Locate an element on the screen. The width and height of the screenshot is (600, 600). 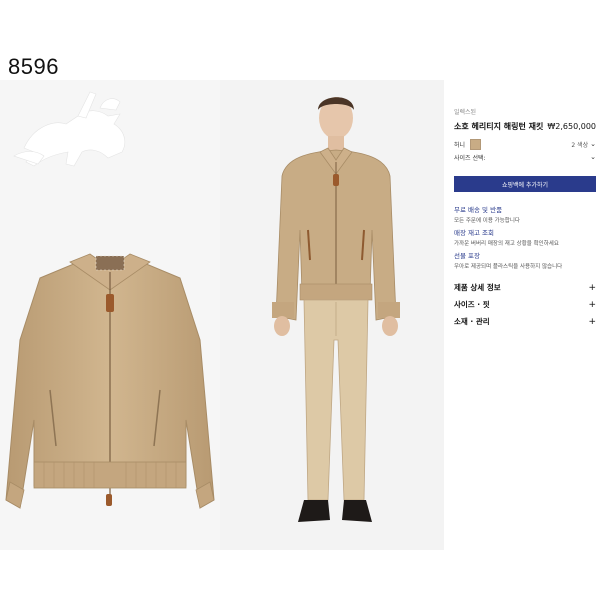
service-gift-wrap: 선물 포장 우아로 제공되며 플라스틱을 사용하지 않습니다 is located at coordinates (525, 260).